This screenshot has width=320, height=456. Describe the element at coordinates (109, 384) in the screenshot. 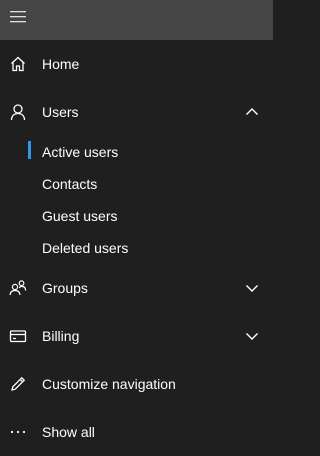

I see `nav-label-customize-navigation: Customize navigation` at that location.